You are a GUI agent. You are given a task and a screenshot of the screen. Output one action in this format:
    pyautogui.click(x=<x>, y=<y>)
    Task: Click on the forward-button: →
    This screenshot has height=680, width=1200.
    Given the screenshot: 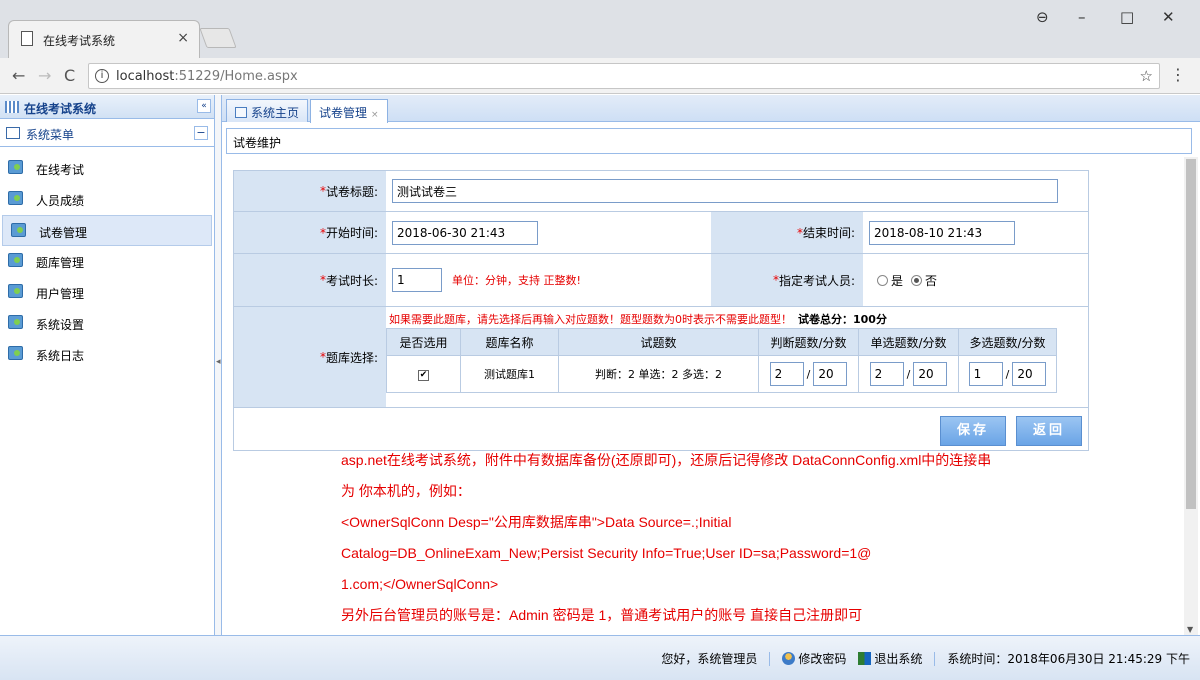 What is the action you would take?
    pyautogui.click(x=44, y=75)
    